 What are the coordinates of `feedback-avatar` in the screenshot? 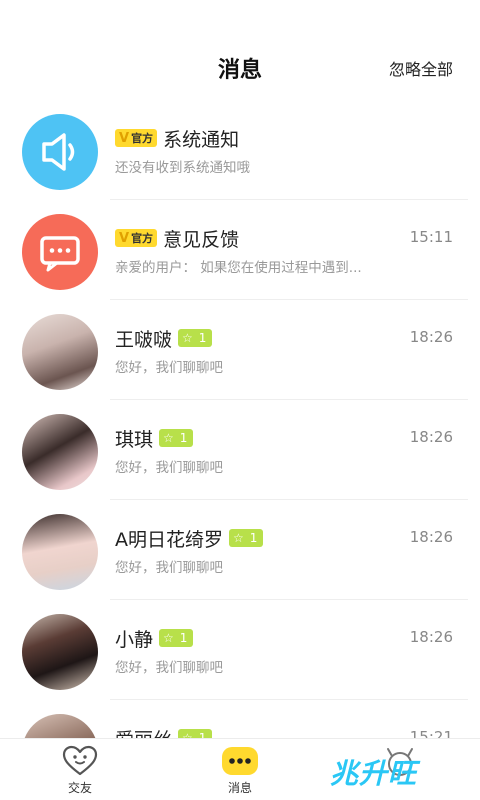 It's located at (60, 252).